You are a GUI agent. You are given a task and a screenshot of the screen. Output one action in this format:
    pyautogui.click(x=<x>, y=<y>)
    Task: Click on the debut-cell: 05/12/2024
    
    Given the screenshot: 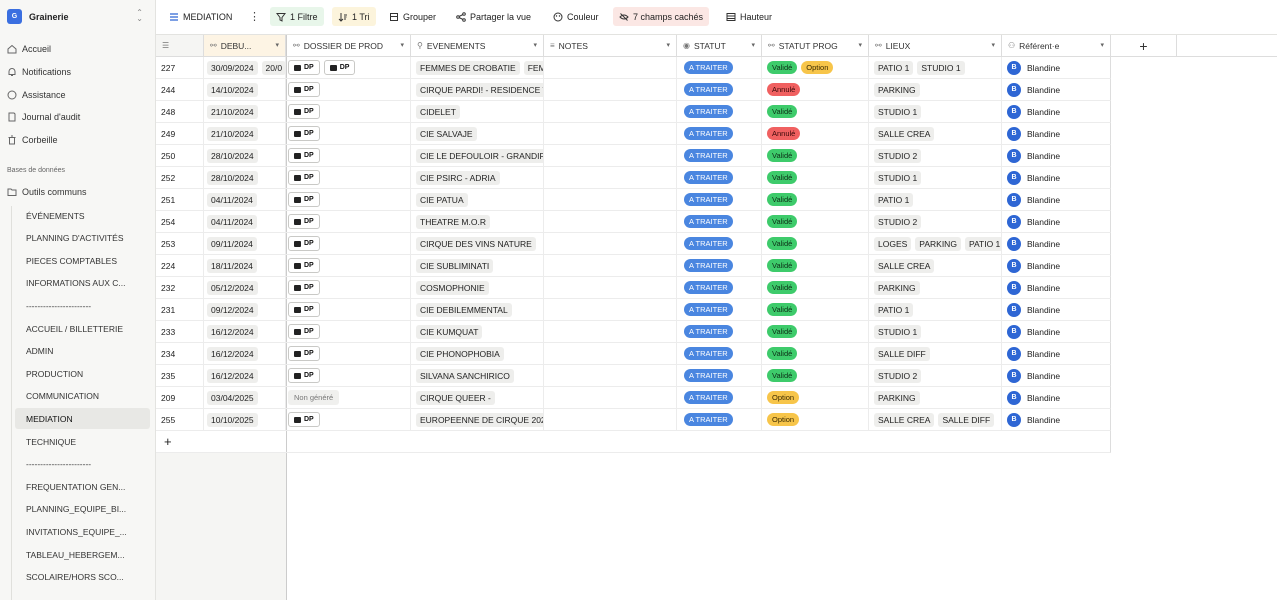 What is the action you would take?
    pyautogui.click(x=245, y=288)
    